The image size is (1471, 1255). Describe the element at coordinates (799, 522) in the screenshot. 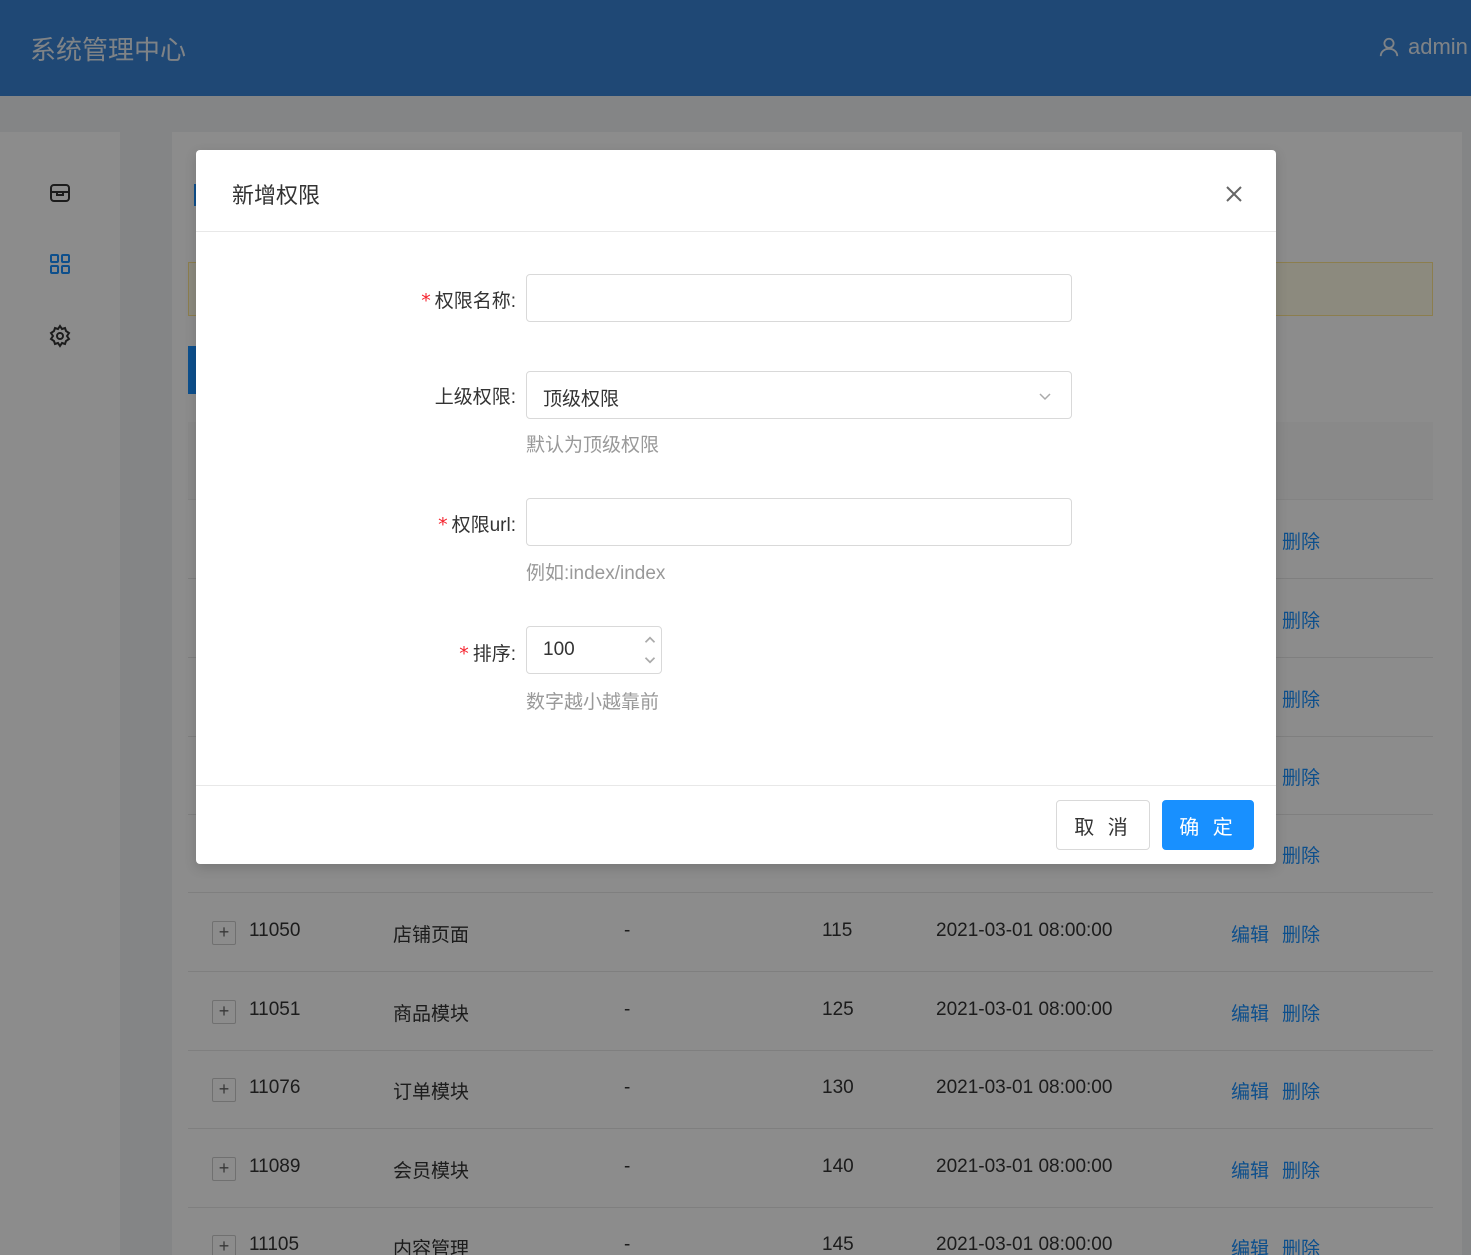

I see `permission-url-input` at that location.